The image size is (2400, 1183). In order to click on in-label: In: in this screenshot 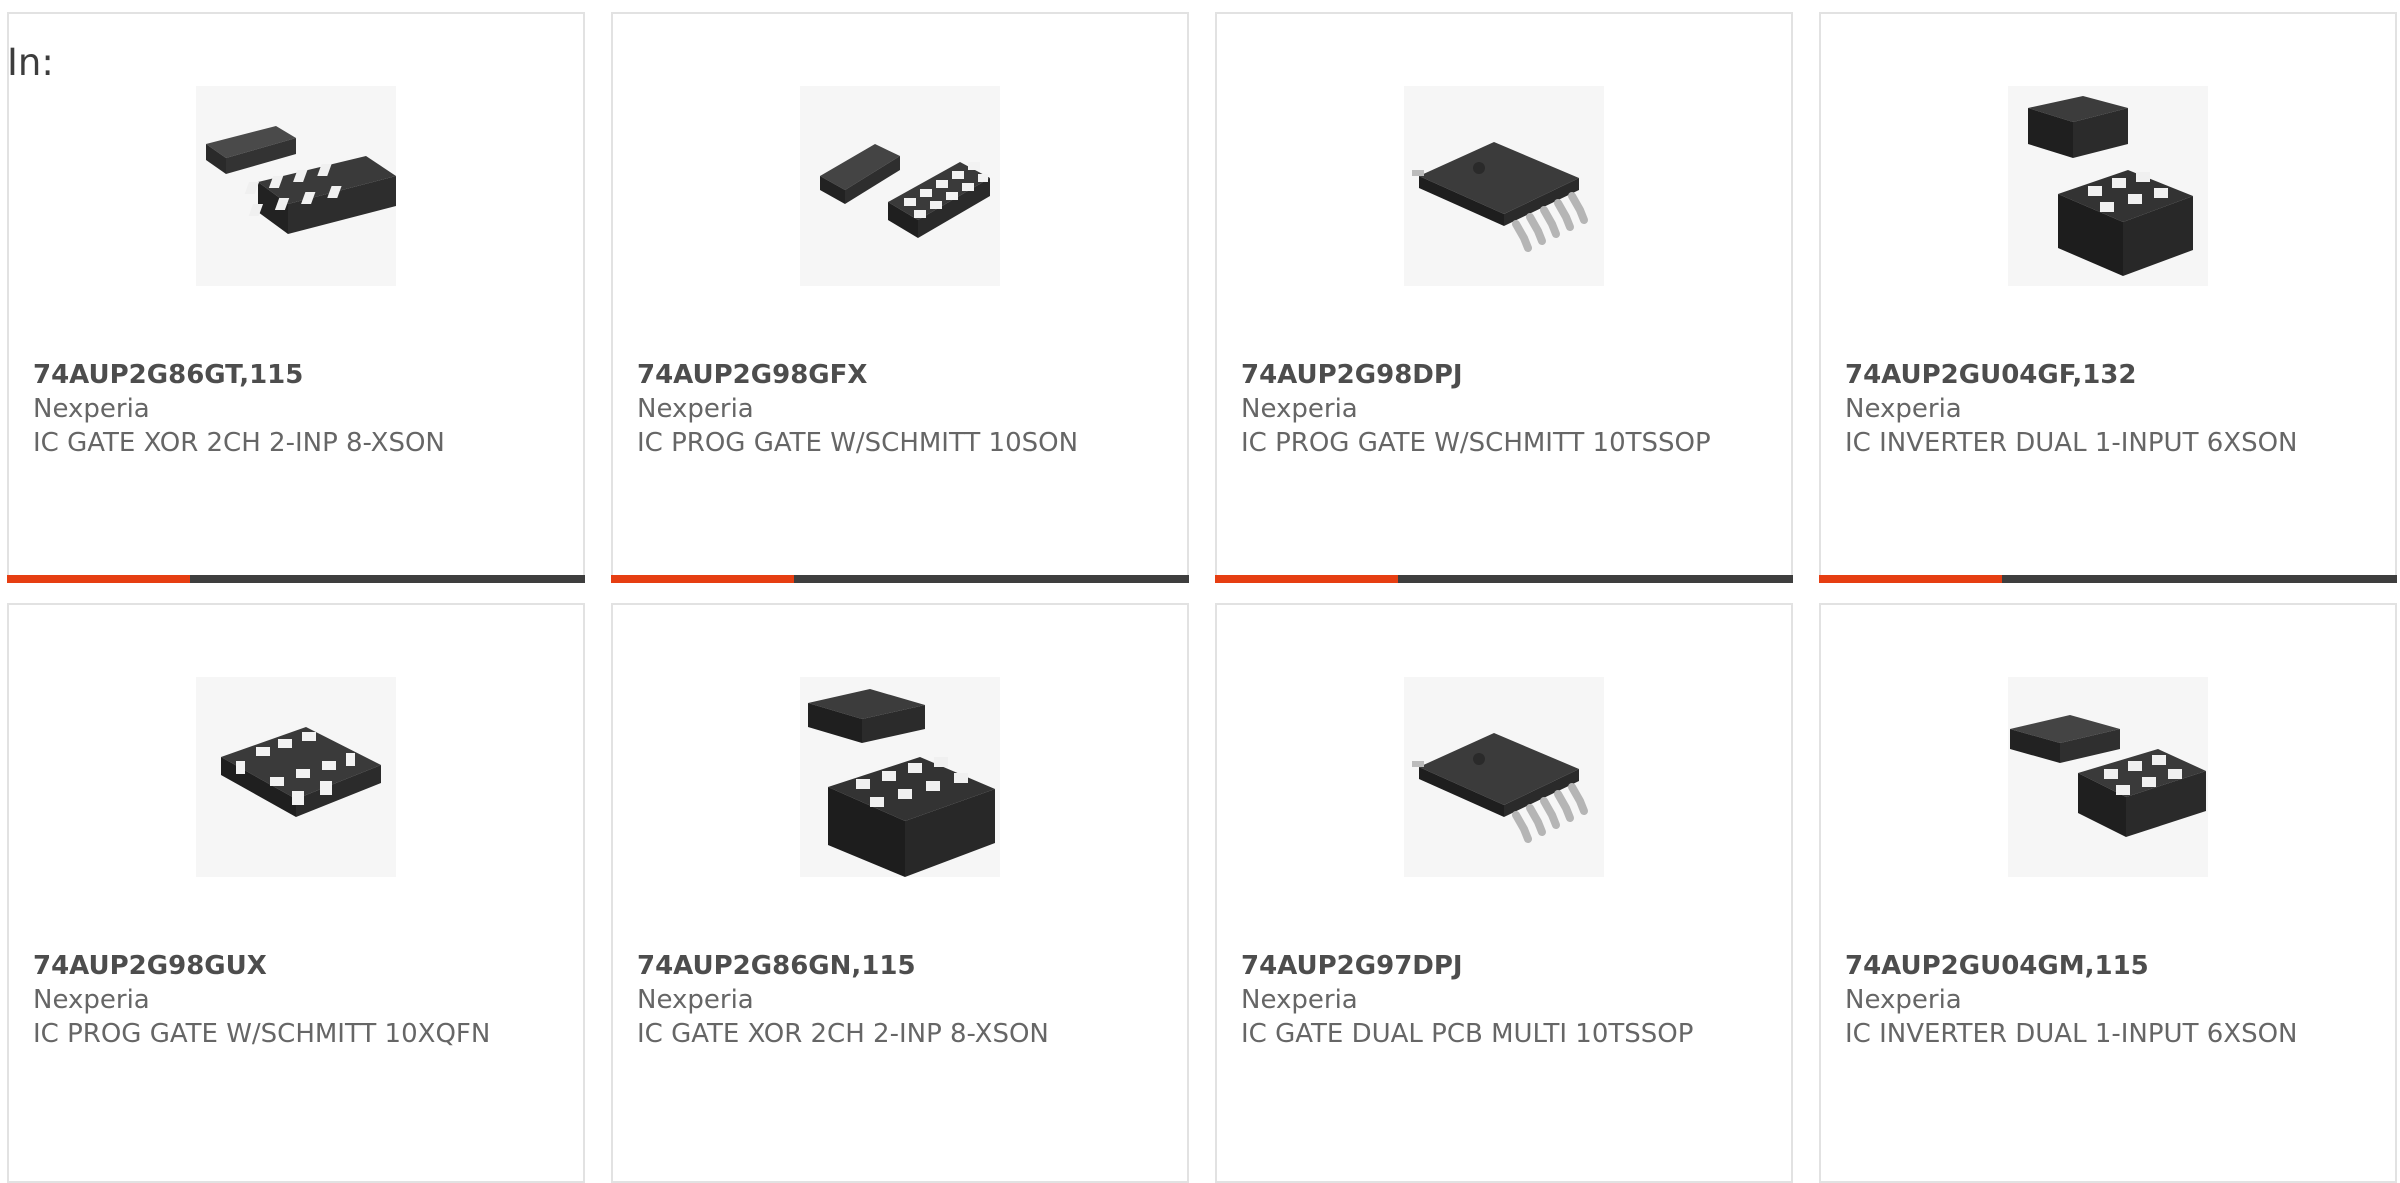, I will do `click(30, 62)`.